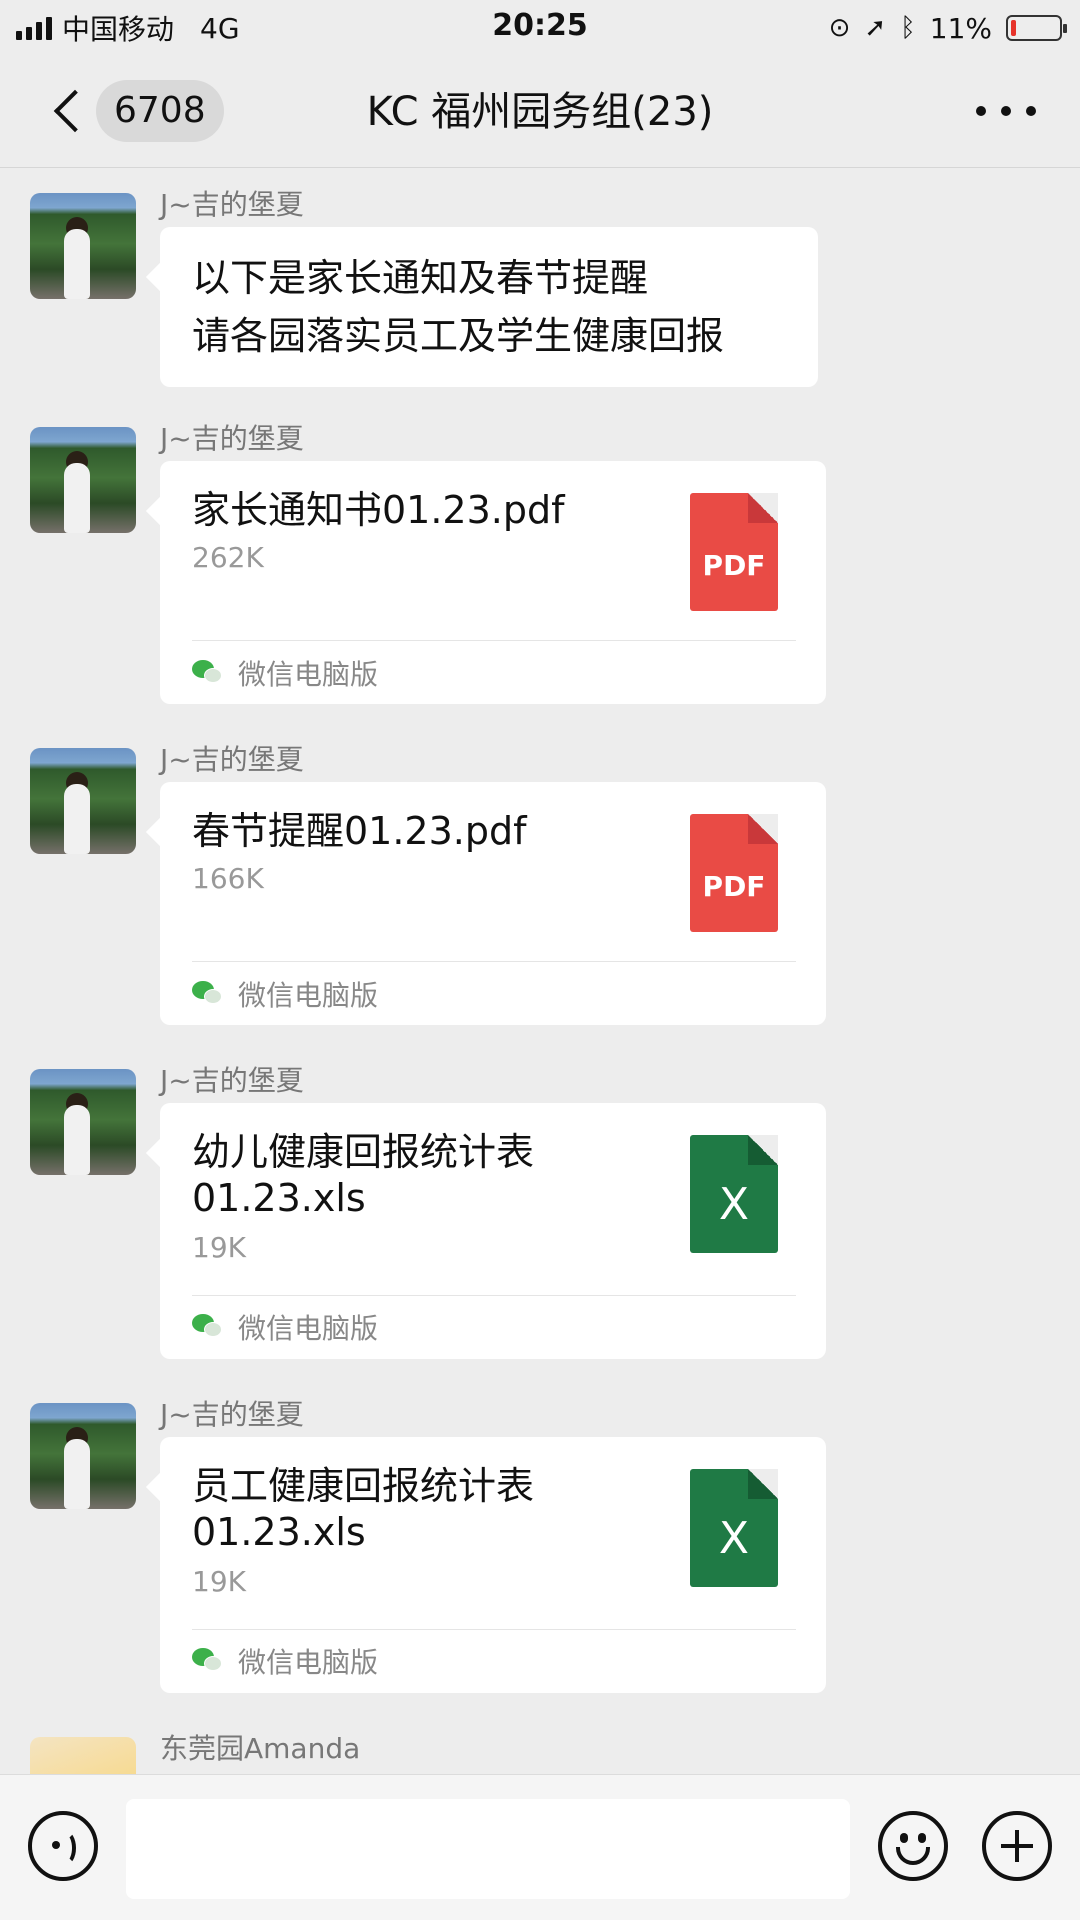 The image size is (1080, 1920). Describe the element at coordinates (1013, 28) in the screenshot. I see `battery-level` at that location.